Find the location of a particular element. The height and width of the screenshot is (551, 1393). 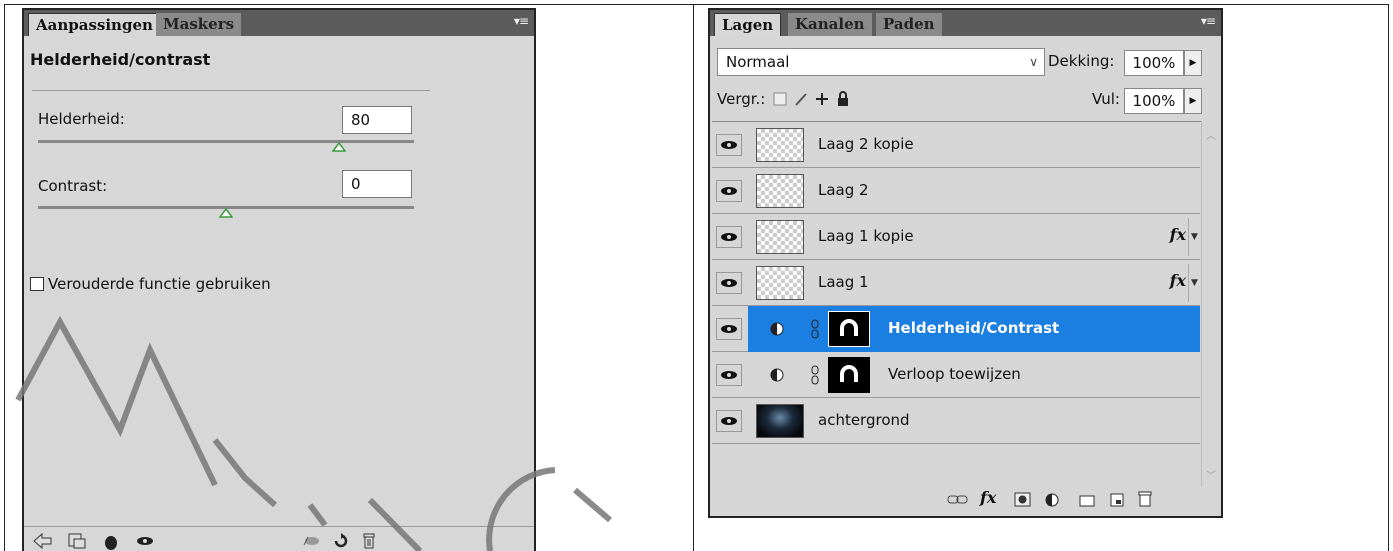

legacy-checkbox-label: Verouderde functie gebruiken is located at coordinates (159, 284).